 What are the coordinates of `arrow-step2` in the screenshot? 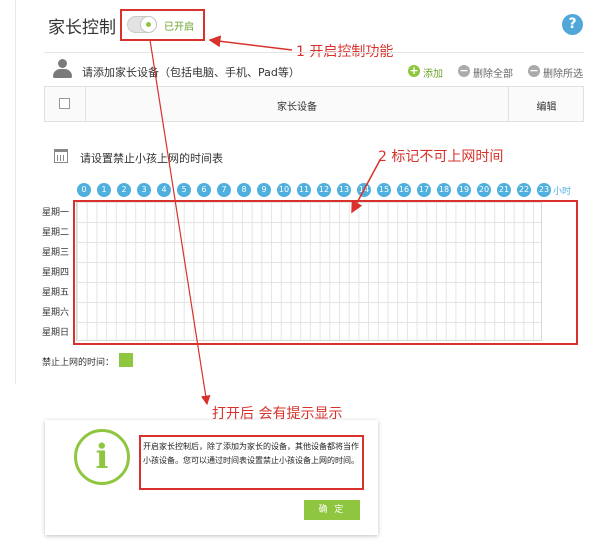 It's located at (366, 186).